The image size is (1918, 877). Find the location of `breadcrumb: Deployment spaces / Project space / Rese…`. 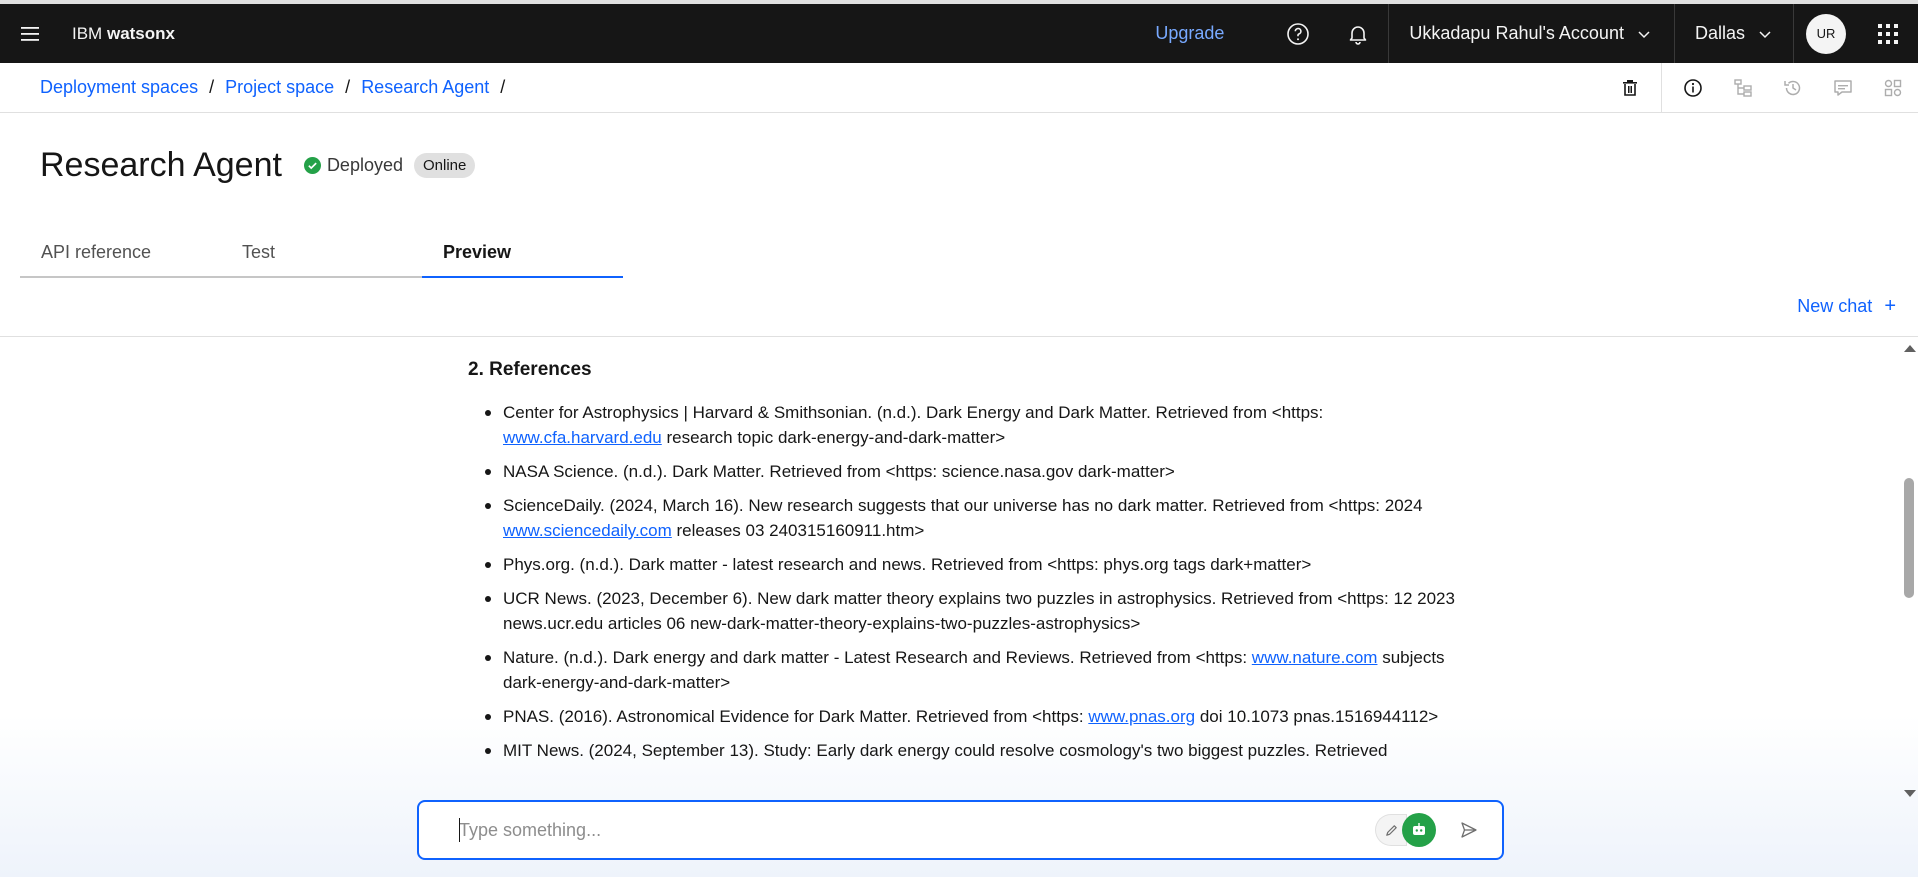

breadcrumb: Deployment spaces / Project space / Rese… is located at coordinates (278, 87).